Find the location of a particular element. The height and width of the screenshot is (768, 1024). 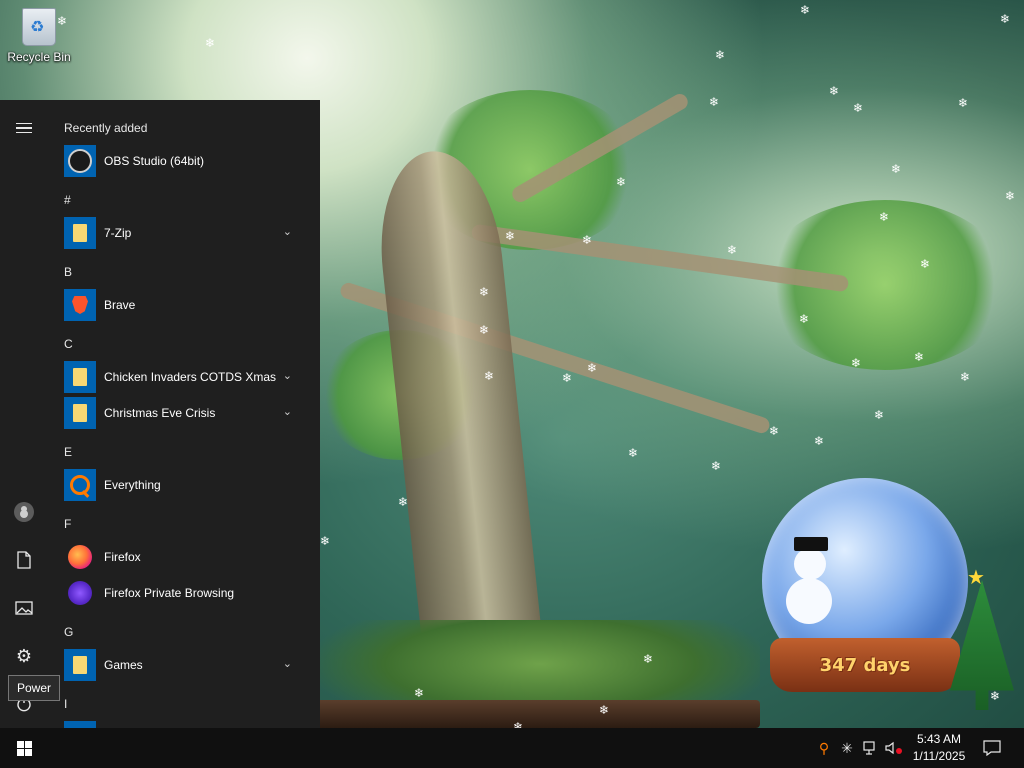

everything-icon is located at coordinates (80, 485).